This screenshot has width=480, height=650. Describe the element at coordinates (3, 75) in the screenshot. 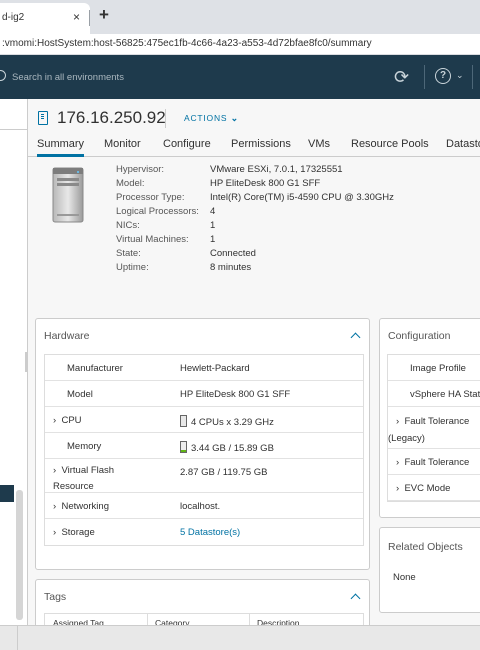

I see `search-icon` at that location.